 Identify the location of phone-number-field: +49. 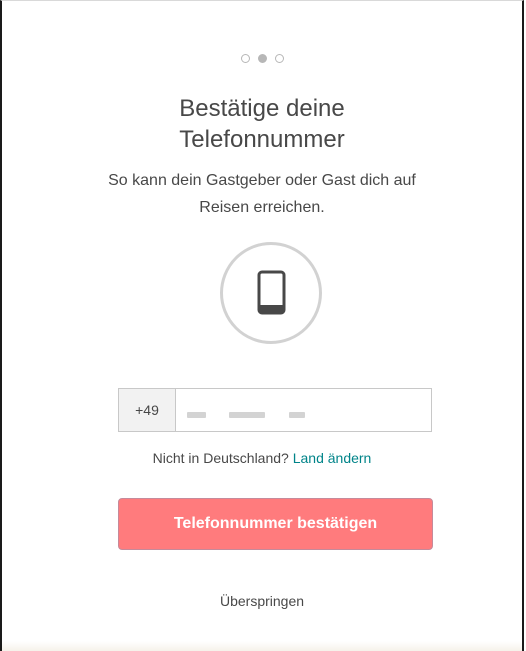
(275, 410).